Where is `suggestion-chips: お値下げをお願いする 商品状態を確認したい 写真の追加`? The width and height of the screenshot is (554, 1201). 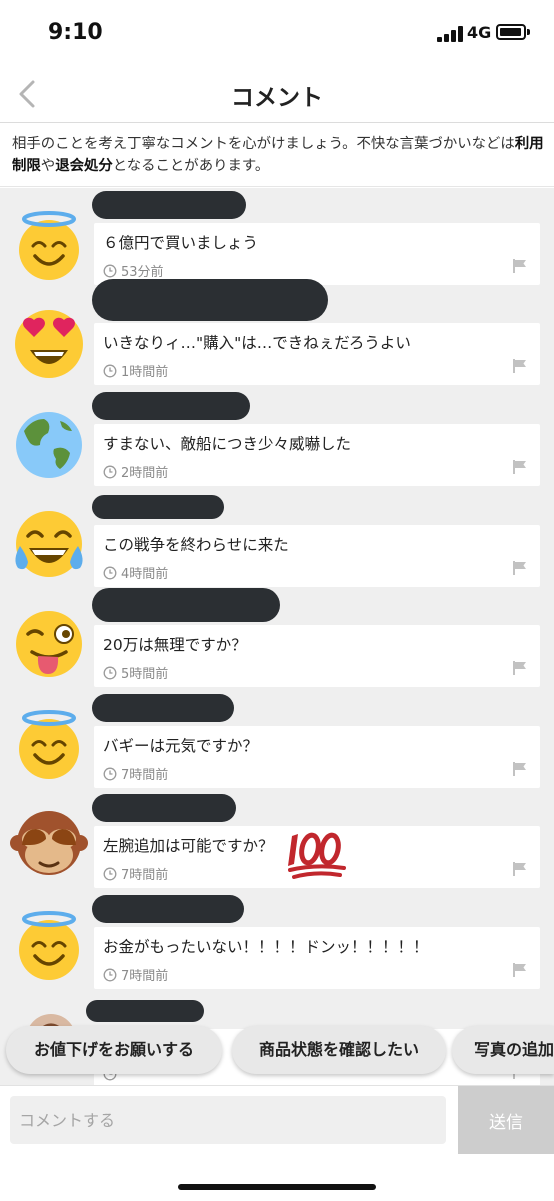
suggestion-chips: お値下げをお願いする 商品状態を確認したい 写真の追加 is located at coordinates (277, 1050).